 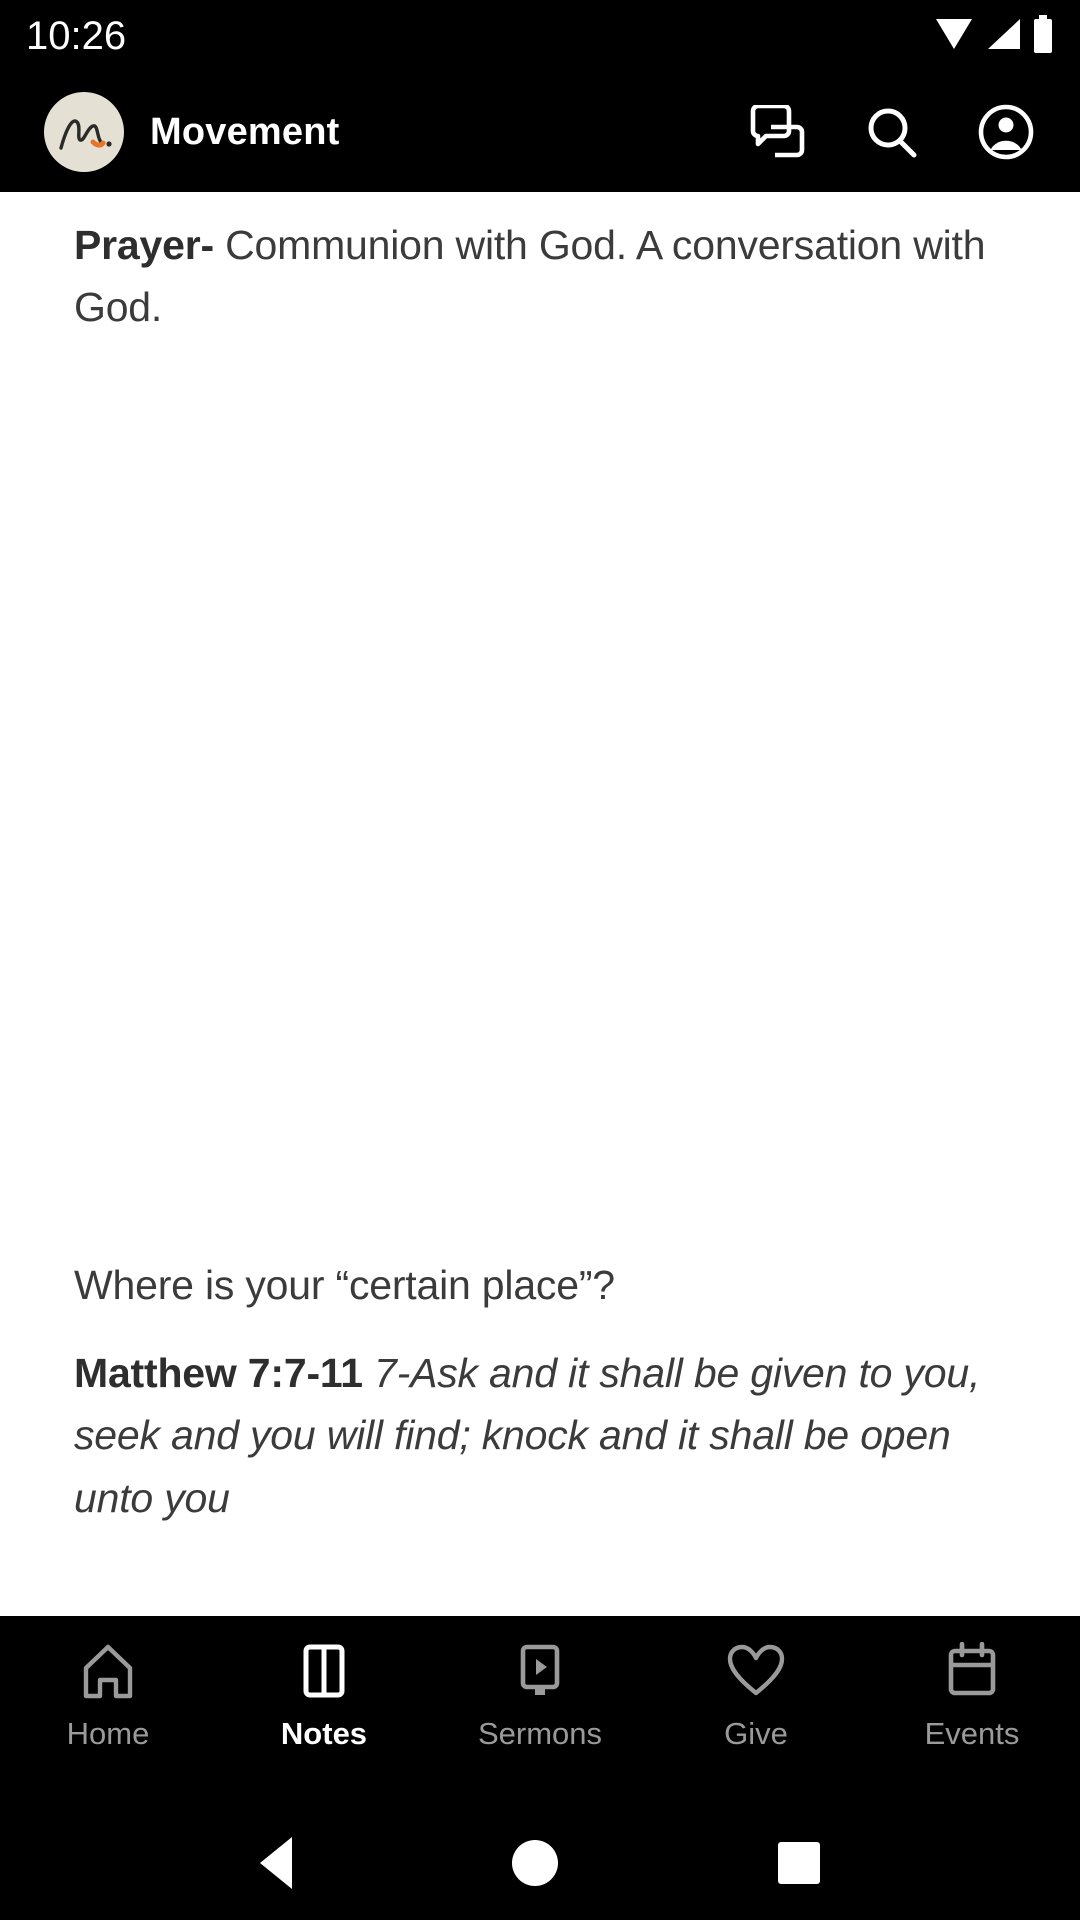 I want to click on tab-label-sermons: Sermons, so click(x=540, y=1733).